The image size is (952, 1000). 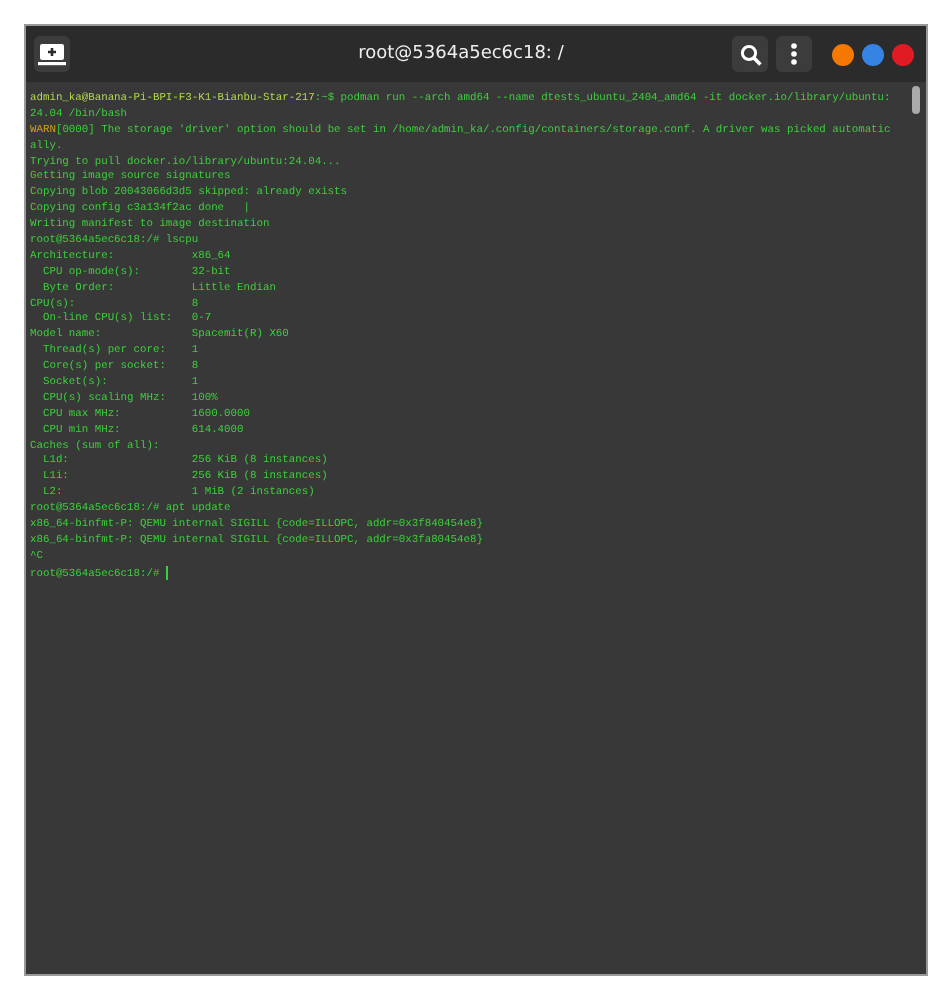 I want to click on scrollbar-thumb, so click(x=916, y=100).